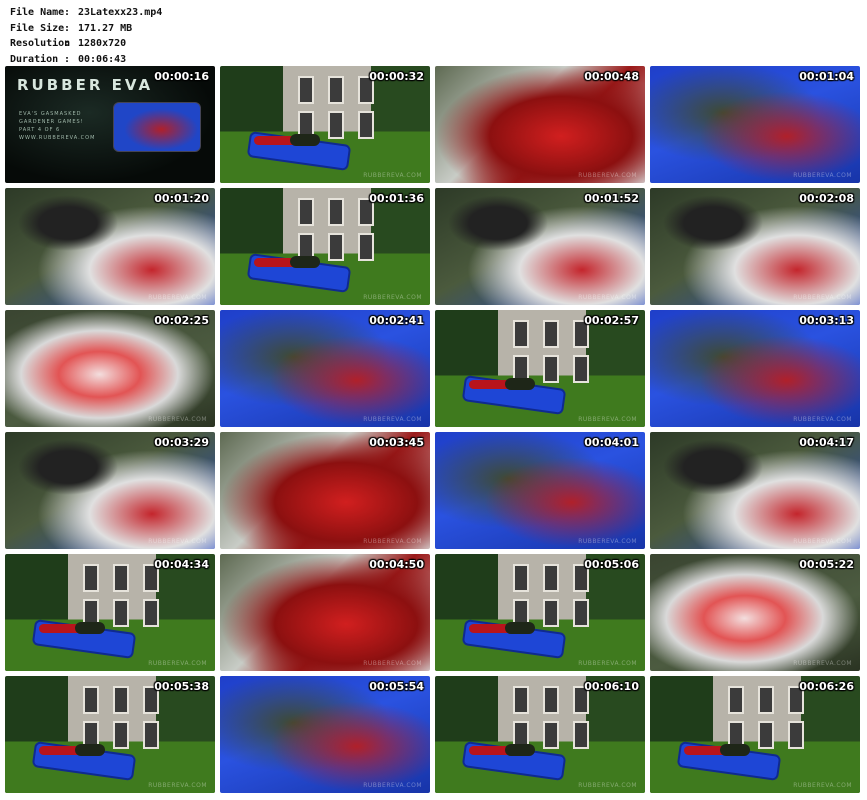 The height and width of the screenshot is (800, 867). I want to click on timestamp-label: 00:06:26, so click(826, 686).